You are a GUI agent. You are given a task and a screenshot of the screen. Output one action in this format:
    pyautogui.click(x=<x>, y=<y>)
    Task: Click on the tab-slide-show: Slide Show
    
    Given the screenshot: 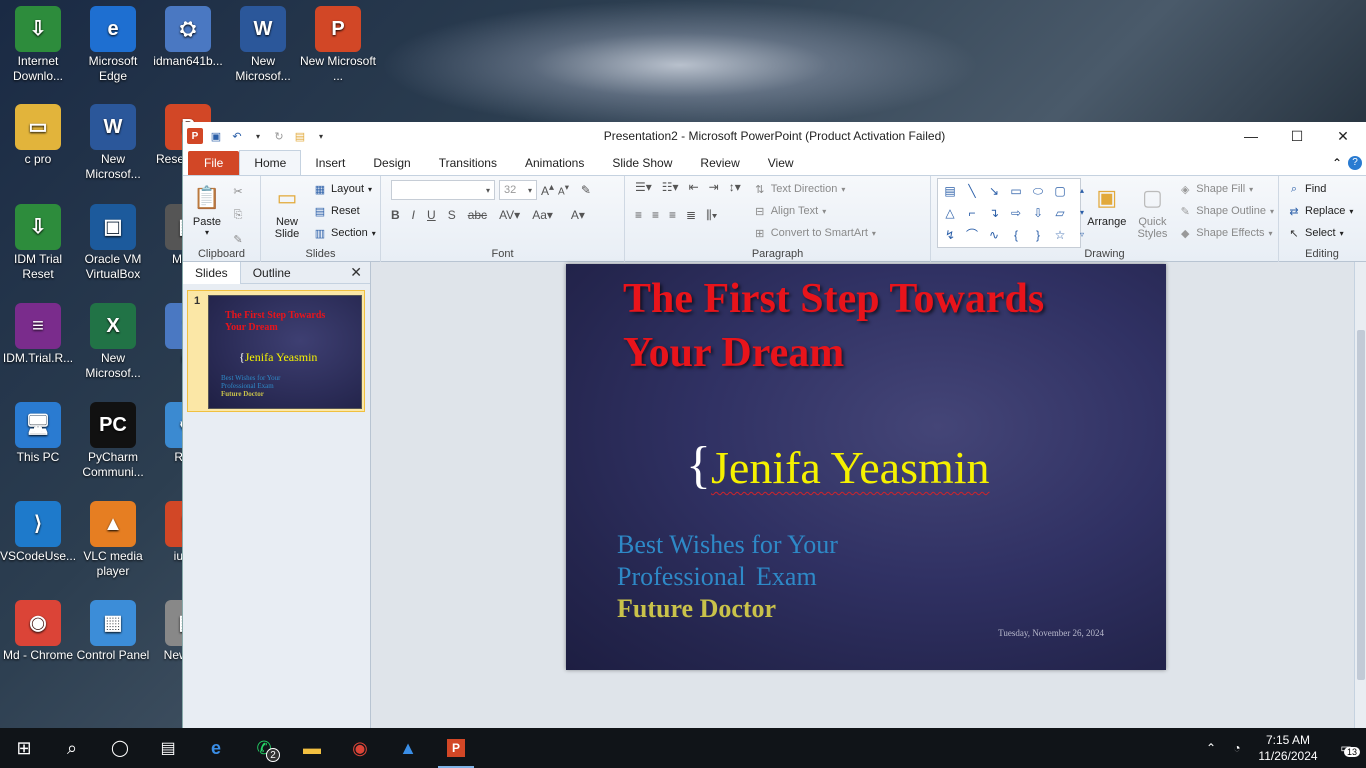 What is the action you would take?
    pyautogui.click(x=642, y=163)
    